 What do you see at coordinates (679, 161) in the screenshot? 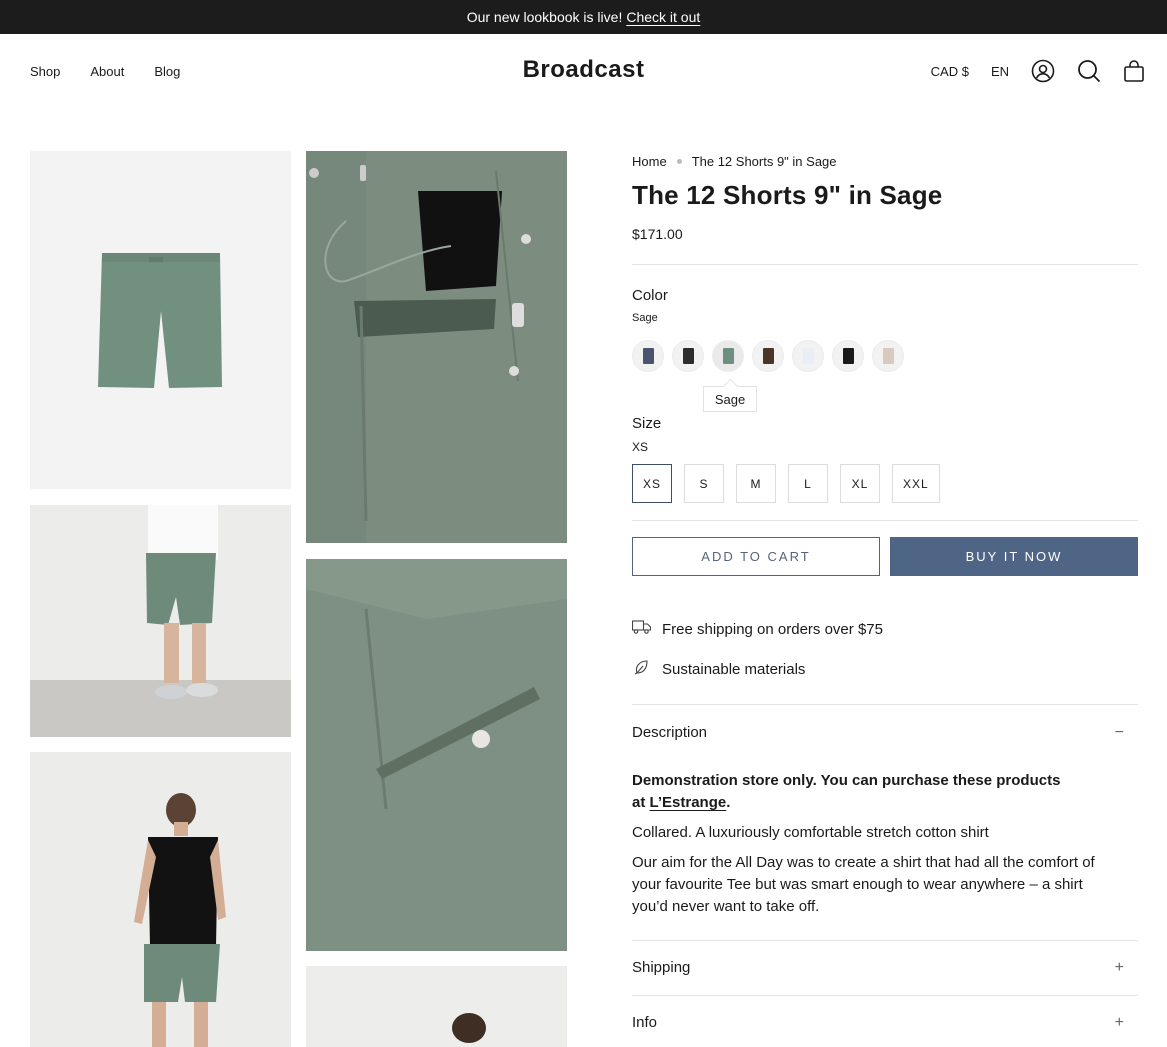
I see `breadcrumb-separator` at bounding box center [679, 161].